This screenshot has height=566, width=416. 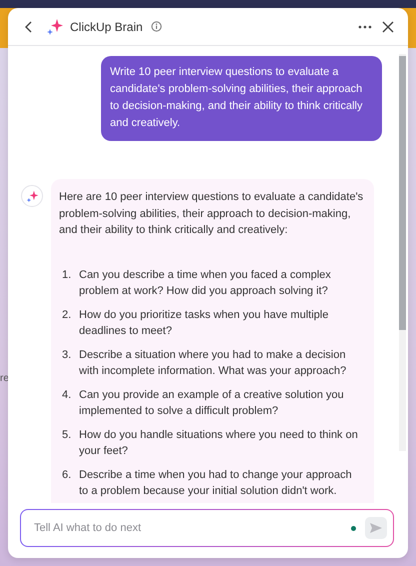 I want to click on list-number: 4., so click(x=67, y=395).